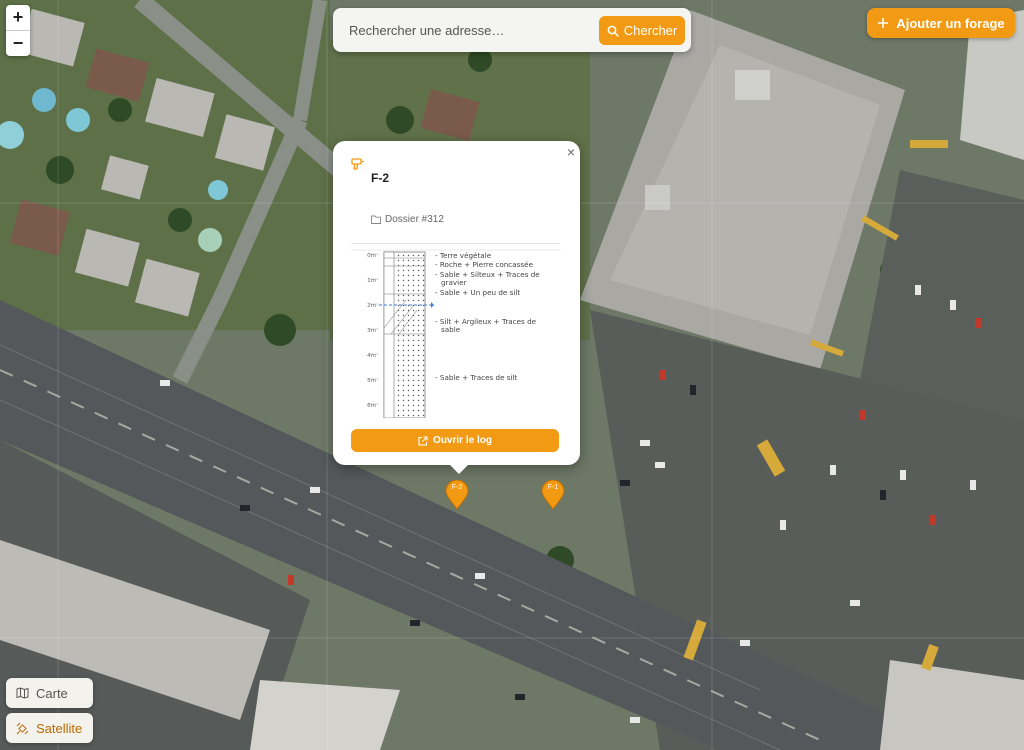  What do you see at coordinates (479, 377) in the screenshot?
I see `layer-label: Sable + Traces de silt` at bounding box center [479, 377].